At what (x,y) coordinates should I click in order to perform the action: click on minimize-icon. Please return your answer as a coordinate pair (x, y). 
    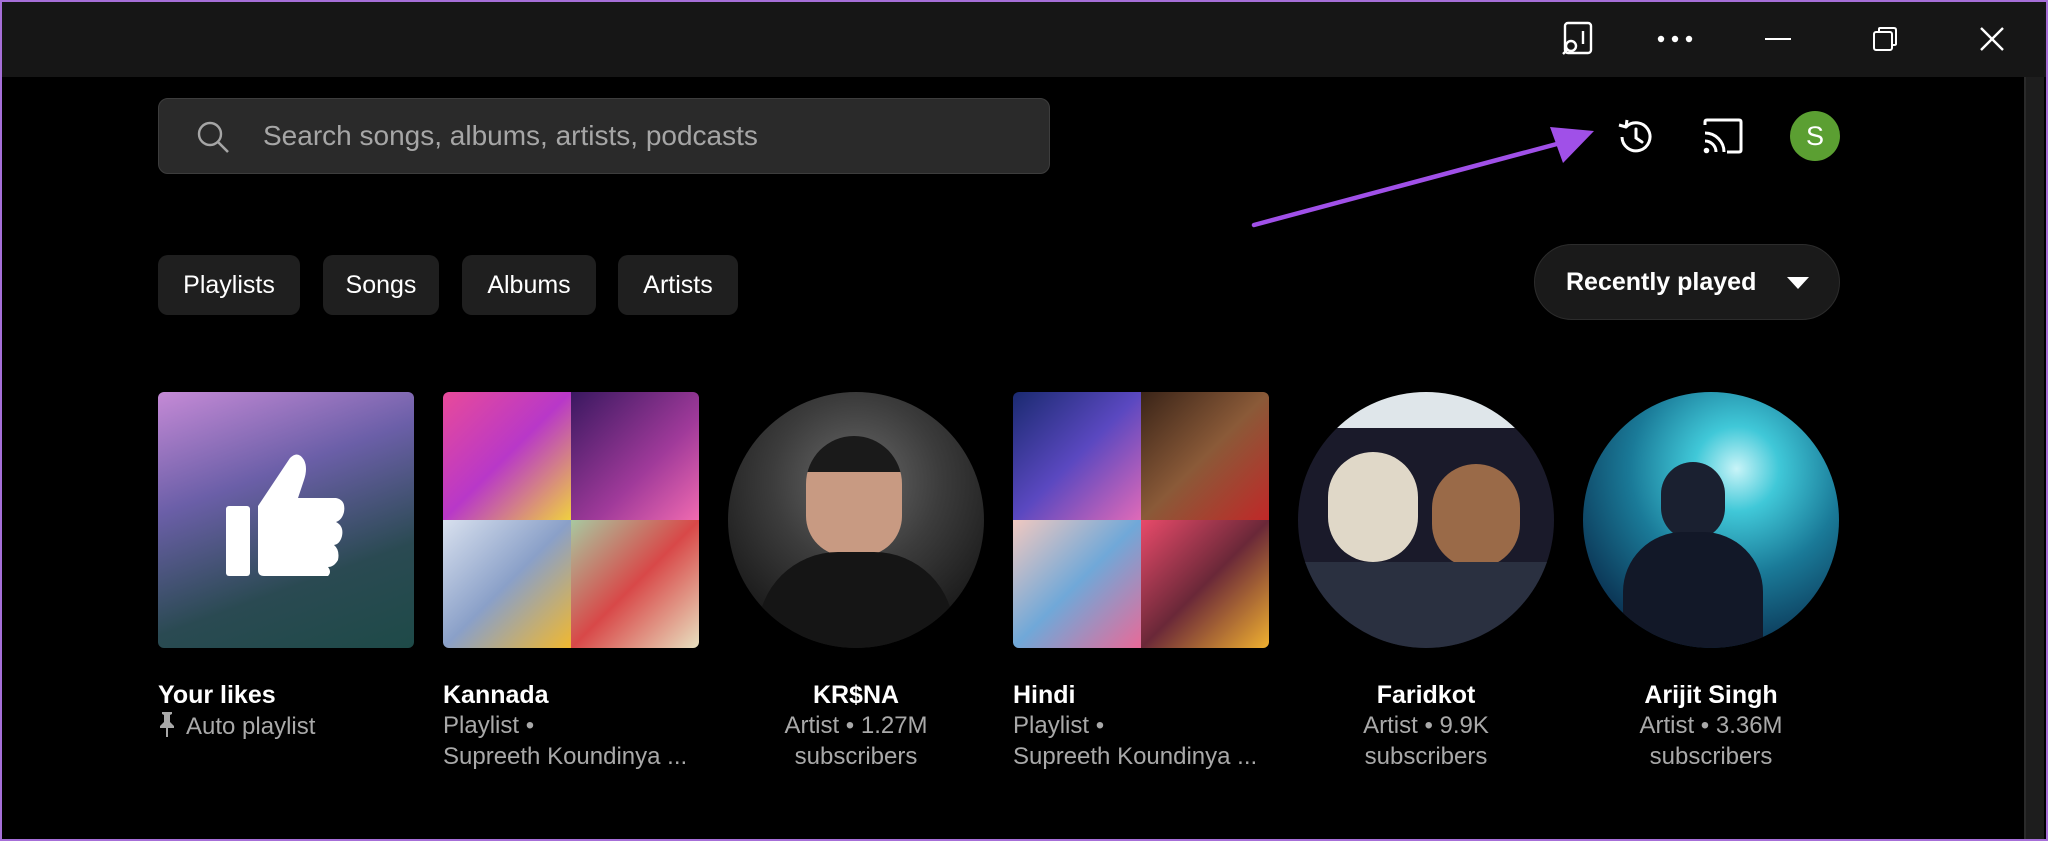
    Looking at the image, I should click on (1778, 38).